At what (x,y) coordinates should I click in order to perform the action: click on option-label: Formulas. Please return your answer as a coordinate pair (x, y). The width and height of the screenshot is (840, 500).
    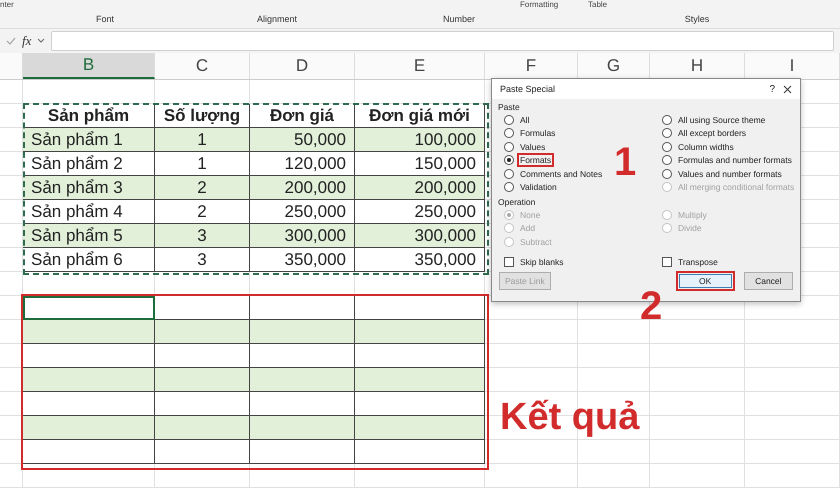
    Looking at the image, I should click on (537, 133).